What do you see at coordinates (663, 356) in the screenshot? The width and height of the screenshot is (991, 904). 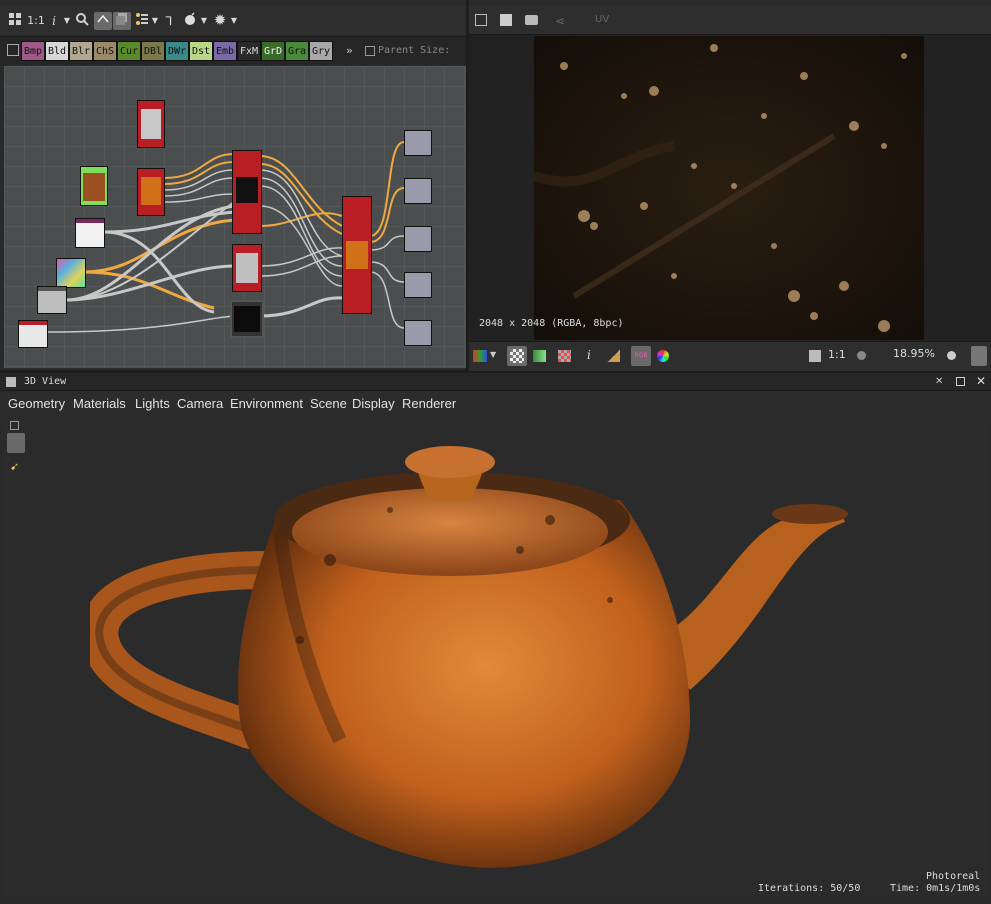 I see `color-wheel-icon` at bounding box center [663, 356].